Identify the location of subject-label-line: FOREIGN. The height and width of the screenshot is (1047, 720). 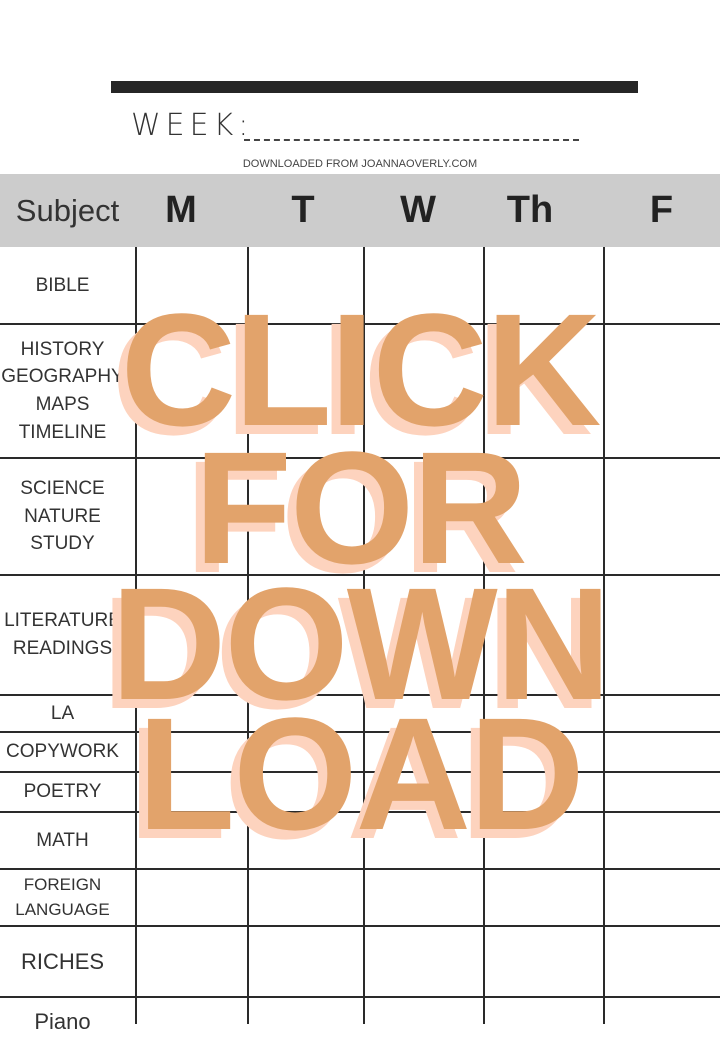
(62, 884).